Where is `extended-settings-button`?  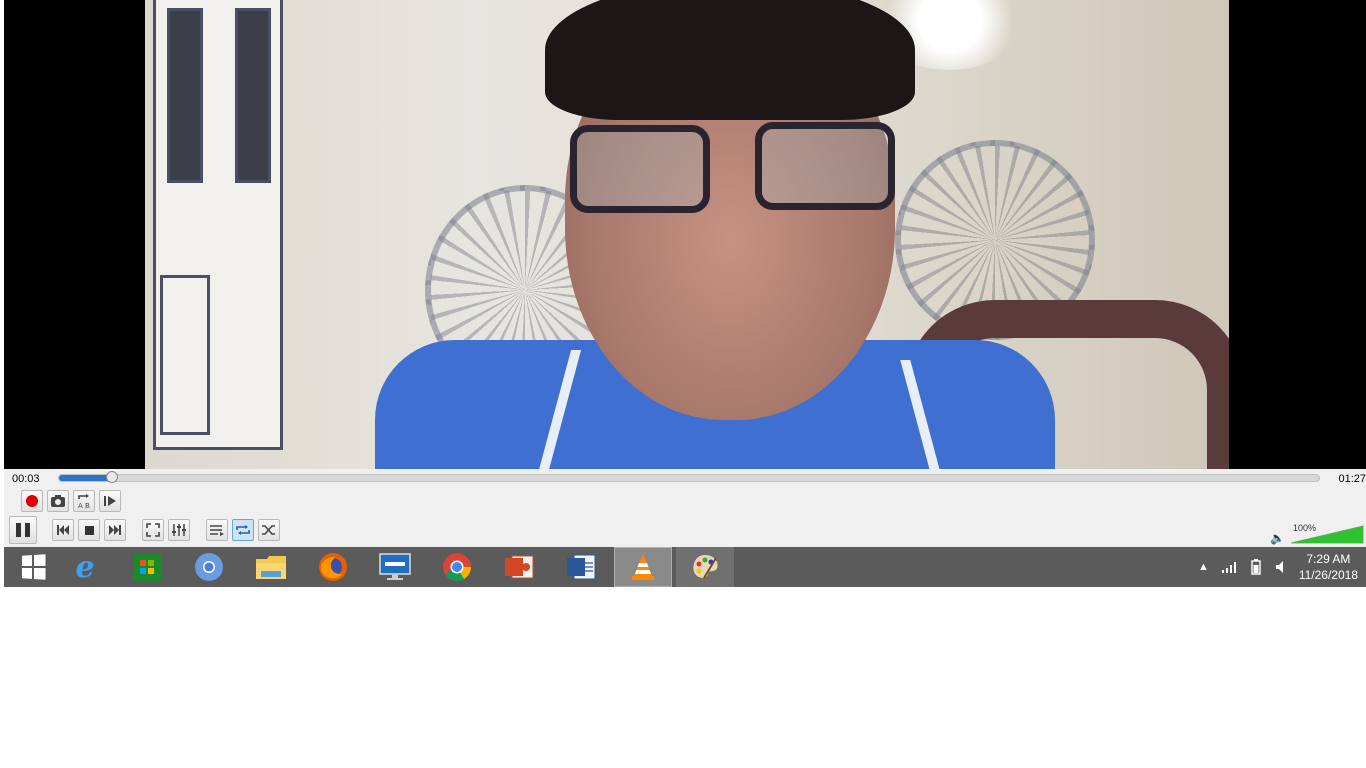 extended-settings-button is located at coordinates (179, 530).